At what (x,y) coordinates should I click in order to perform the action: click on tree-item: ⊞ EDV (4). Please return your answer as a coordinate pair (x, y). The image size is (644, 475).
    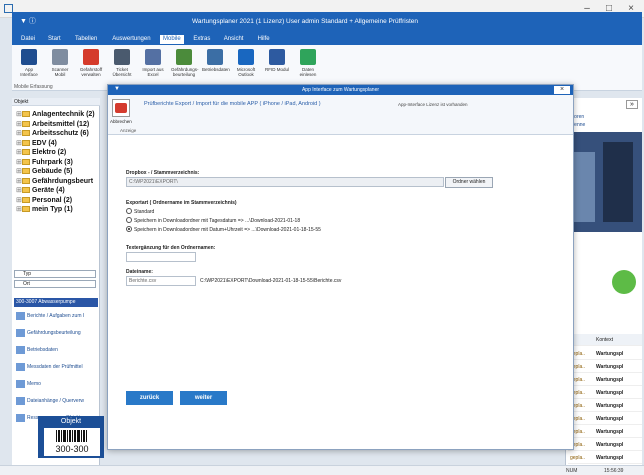
    Looking at the image, I should click on (36, 143).